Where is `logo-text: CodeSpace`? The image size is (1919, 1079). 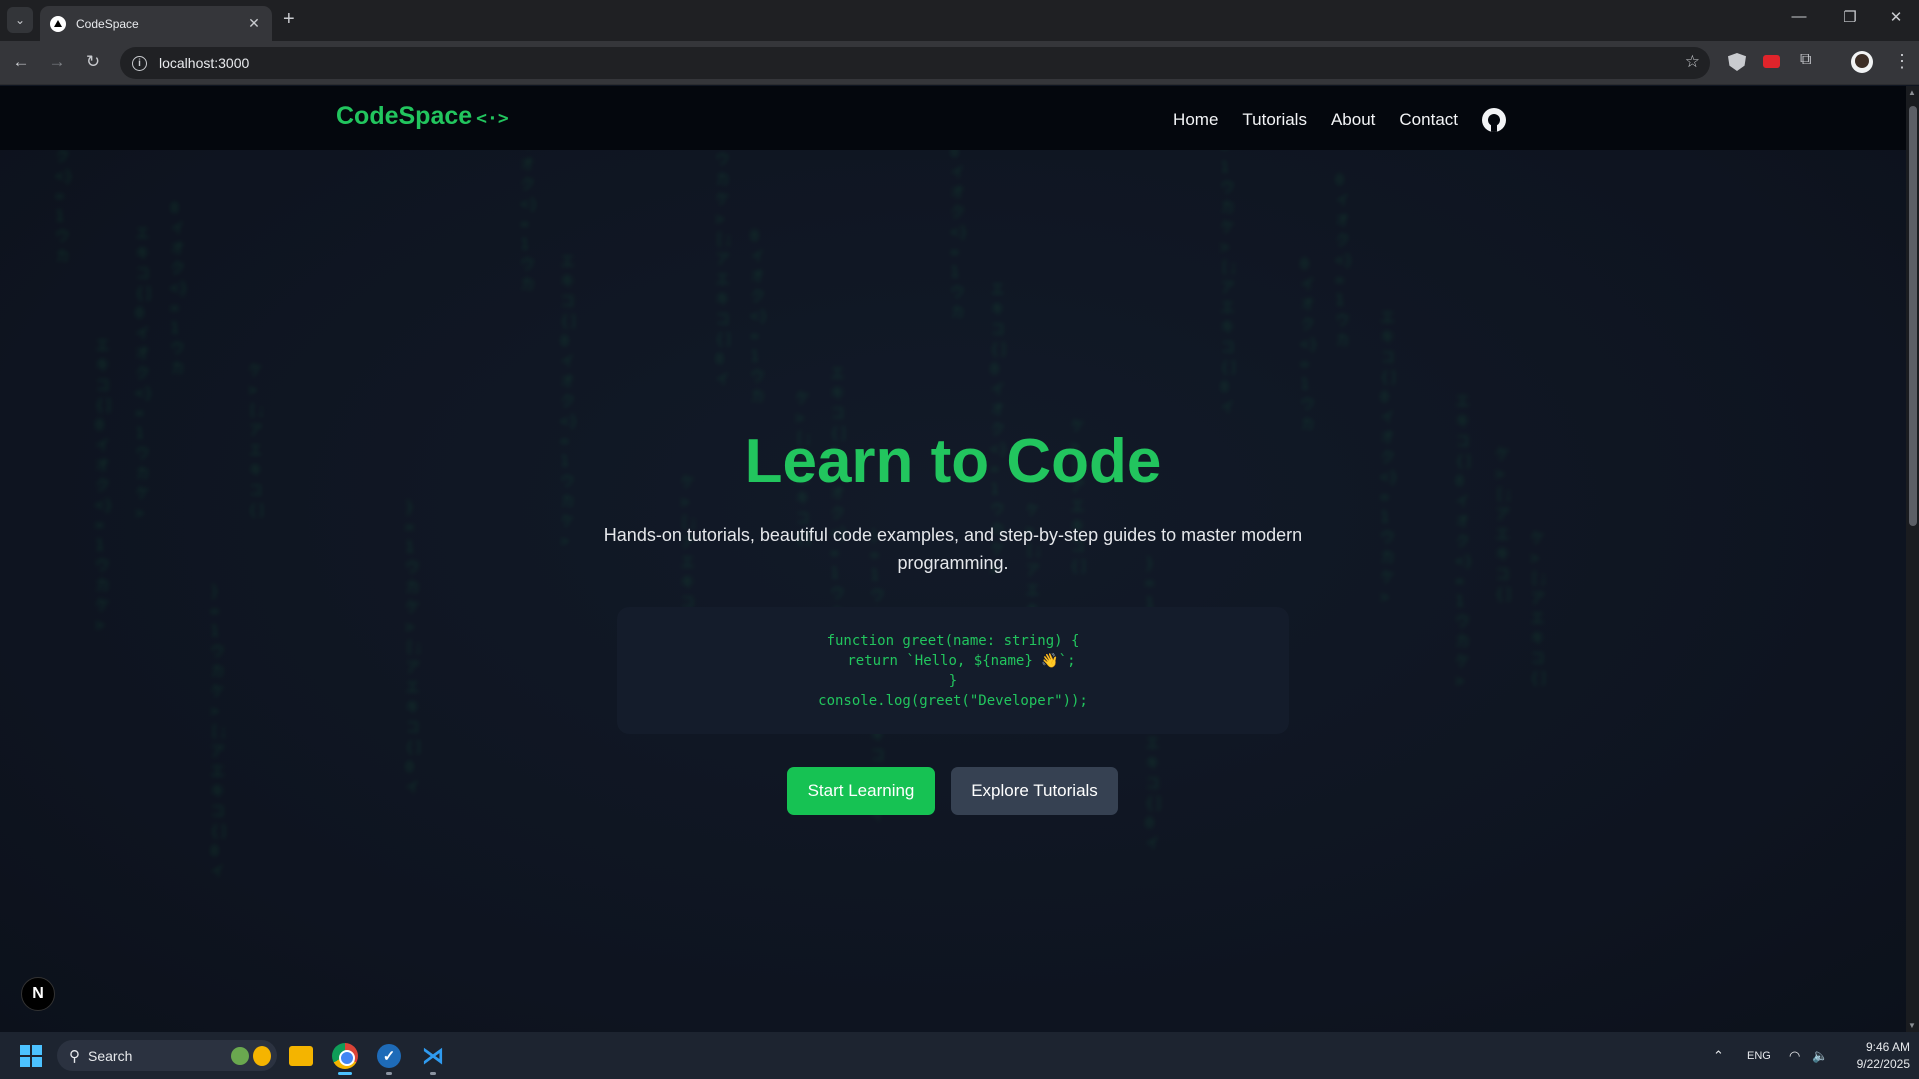 logo-text: CodeSpace is located at coordinates (404, 116).